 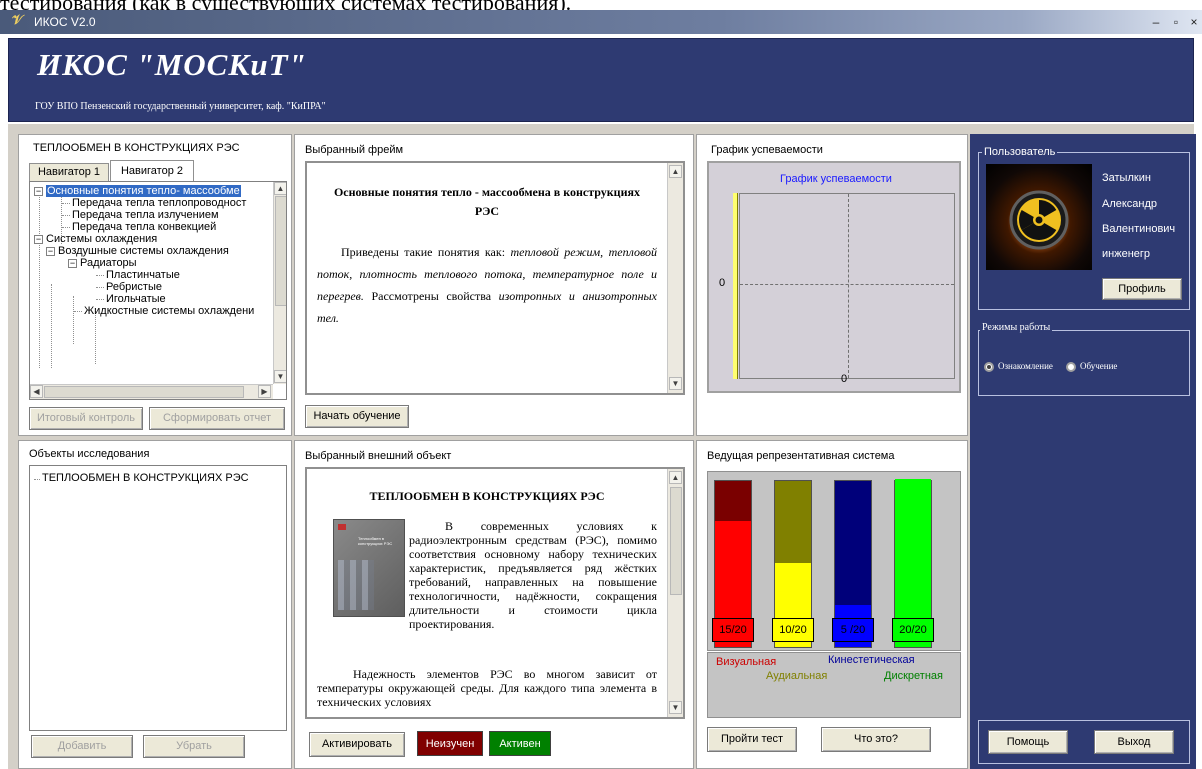 I want to click on tree-item: − Радиаторы, so click(x=102, y=263).